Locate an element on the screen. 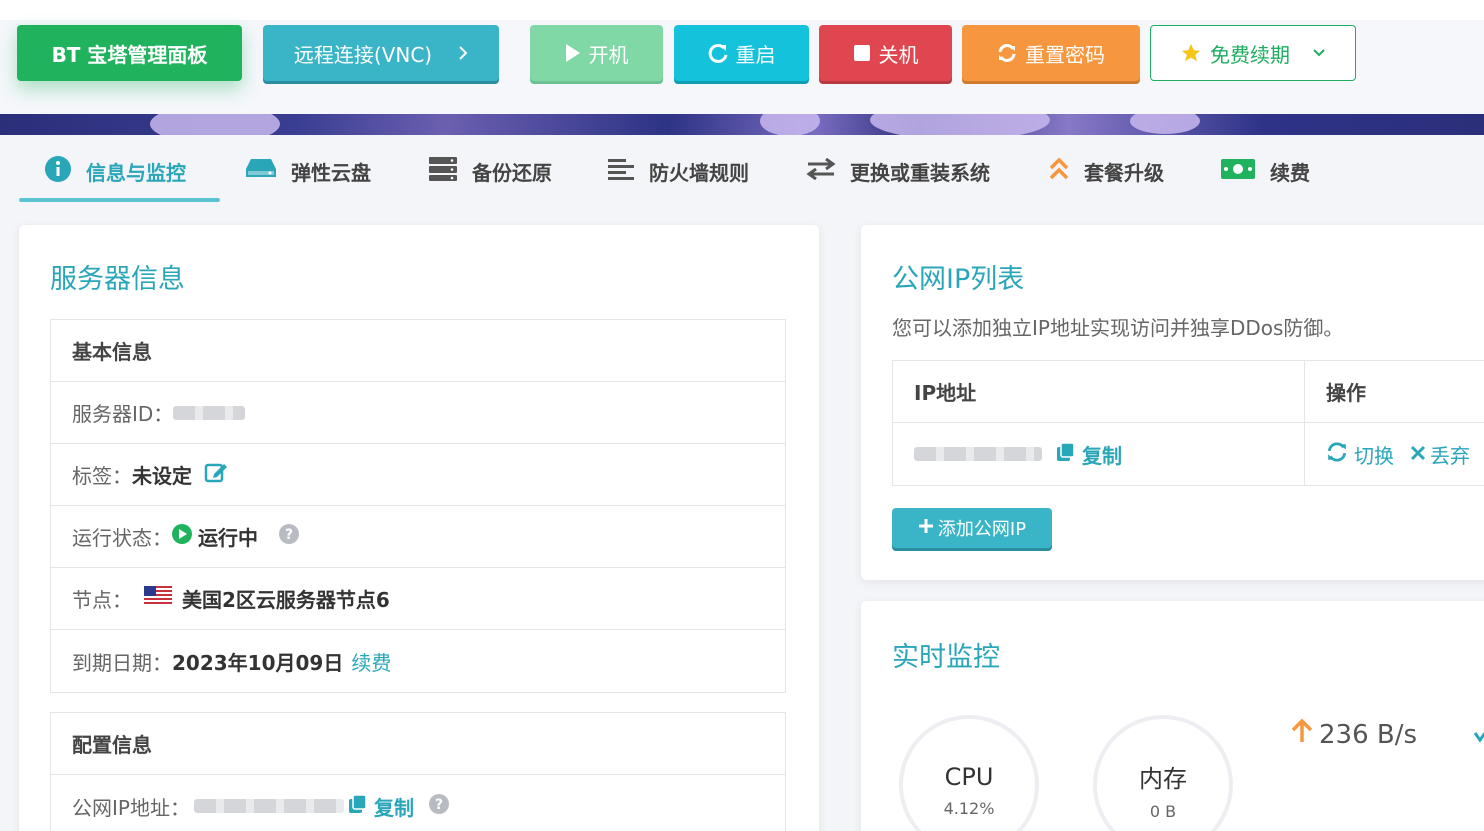 Image resolution: width=1484 pixels, height=831 pixels. monitor-title: 实时监控 is located at coordinates (946, 657).